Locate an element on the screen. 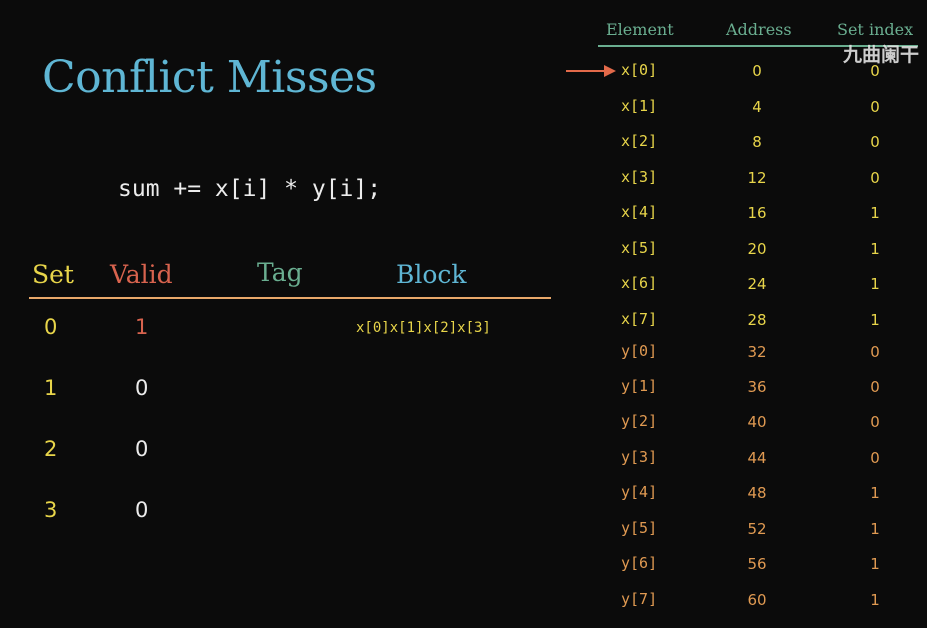  slide-title: Conflict Misses is located at coordinates (209, 77).